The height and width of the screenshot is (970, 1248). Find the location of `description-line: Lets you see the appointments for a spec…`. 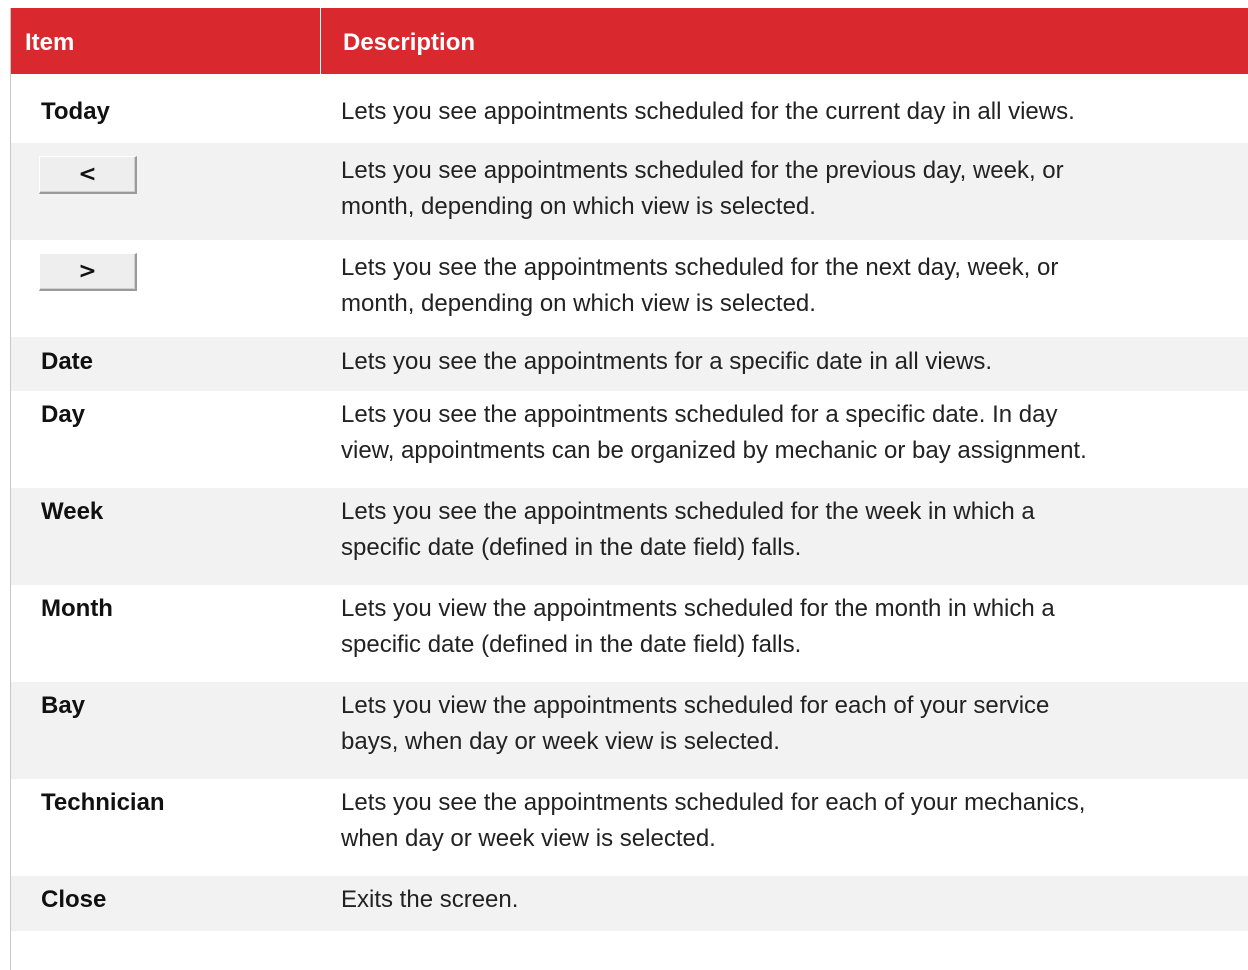

description-line: Lets you see the appointments for a spec… is located at coordinates (667, 361).